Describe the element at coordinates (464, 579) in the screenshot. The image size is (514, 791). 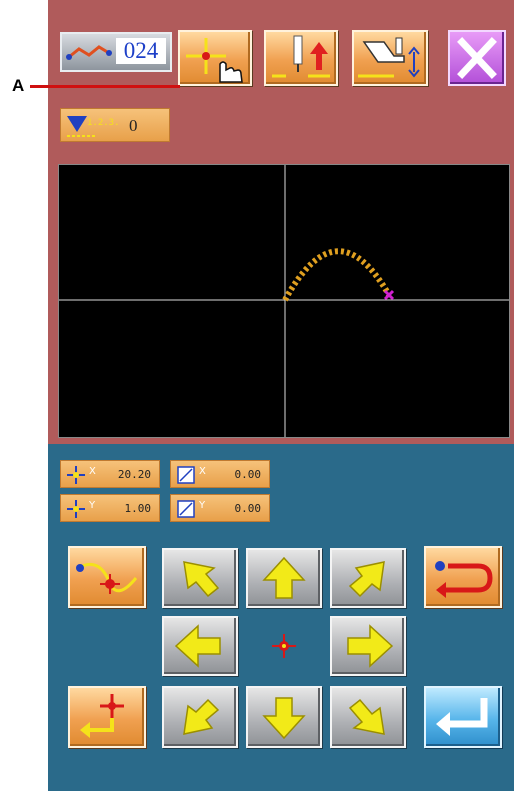
I see `return-arrow-icon` at that location.